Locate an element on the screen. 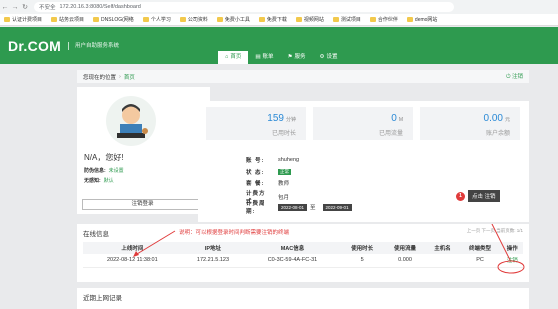  main-nav: ⌂ 首页 ▤ 账单 ⚑ 服务 ⚙ 设置 is located at coordinates (281, 57).